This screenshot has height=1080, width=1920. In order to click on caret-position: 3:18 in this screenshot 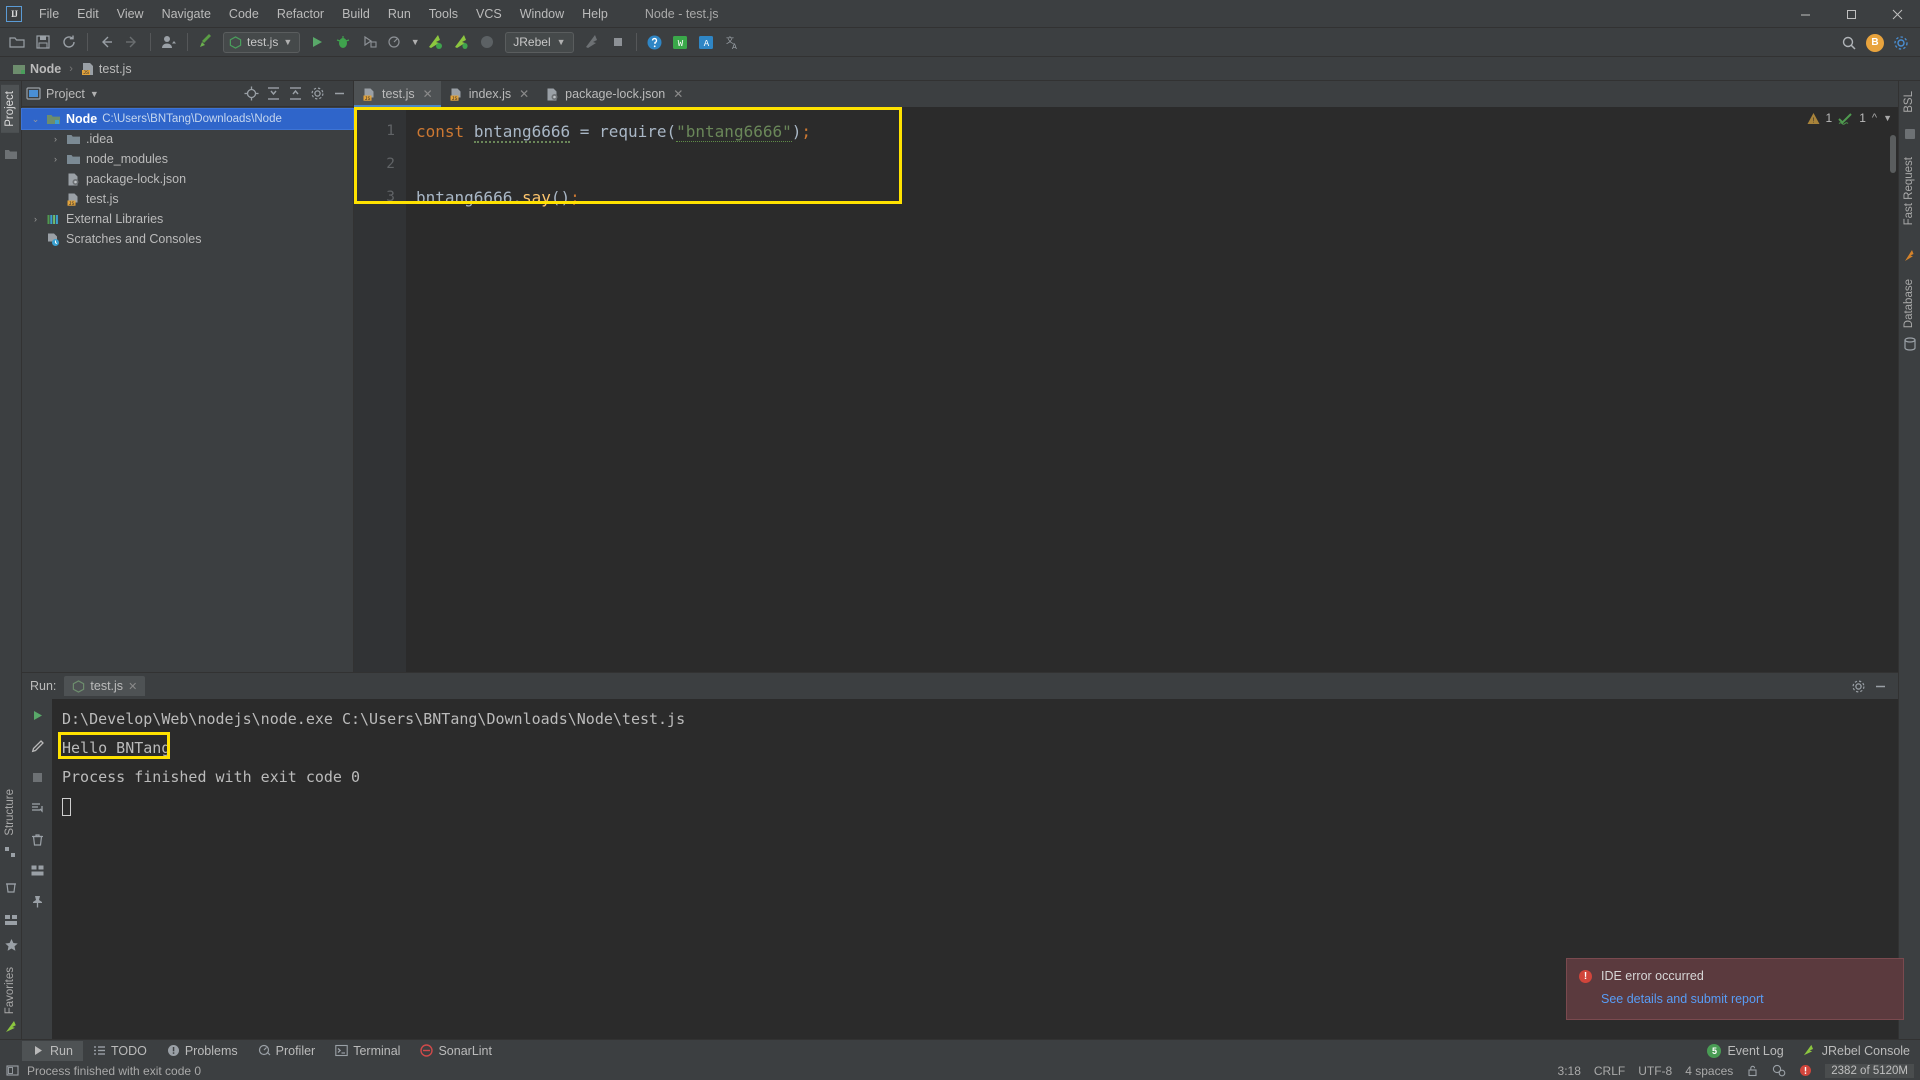, I will do `click(1569, 1071)`.